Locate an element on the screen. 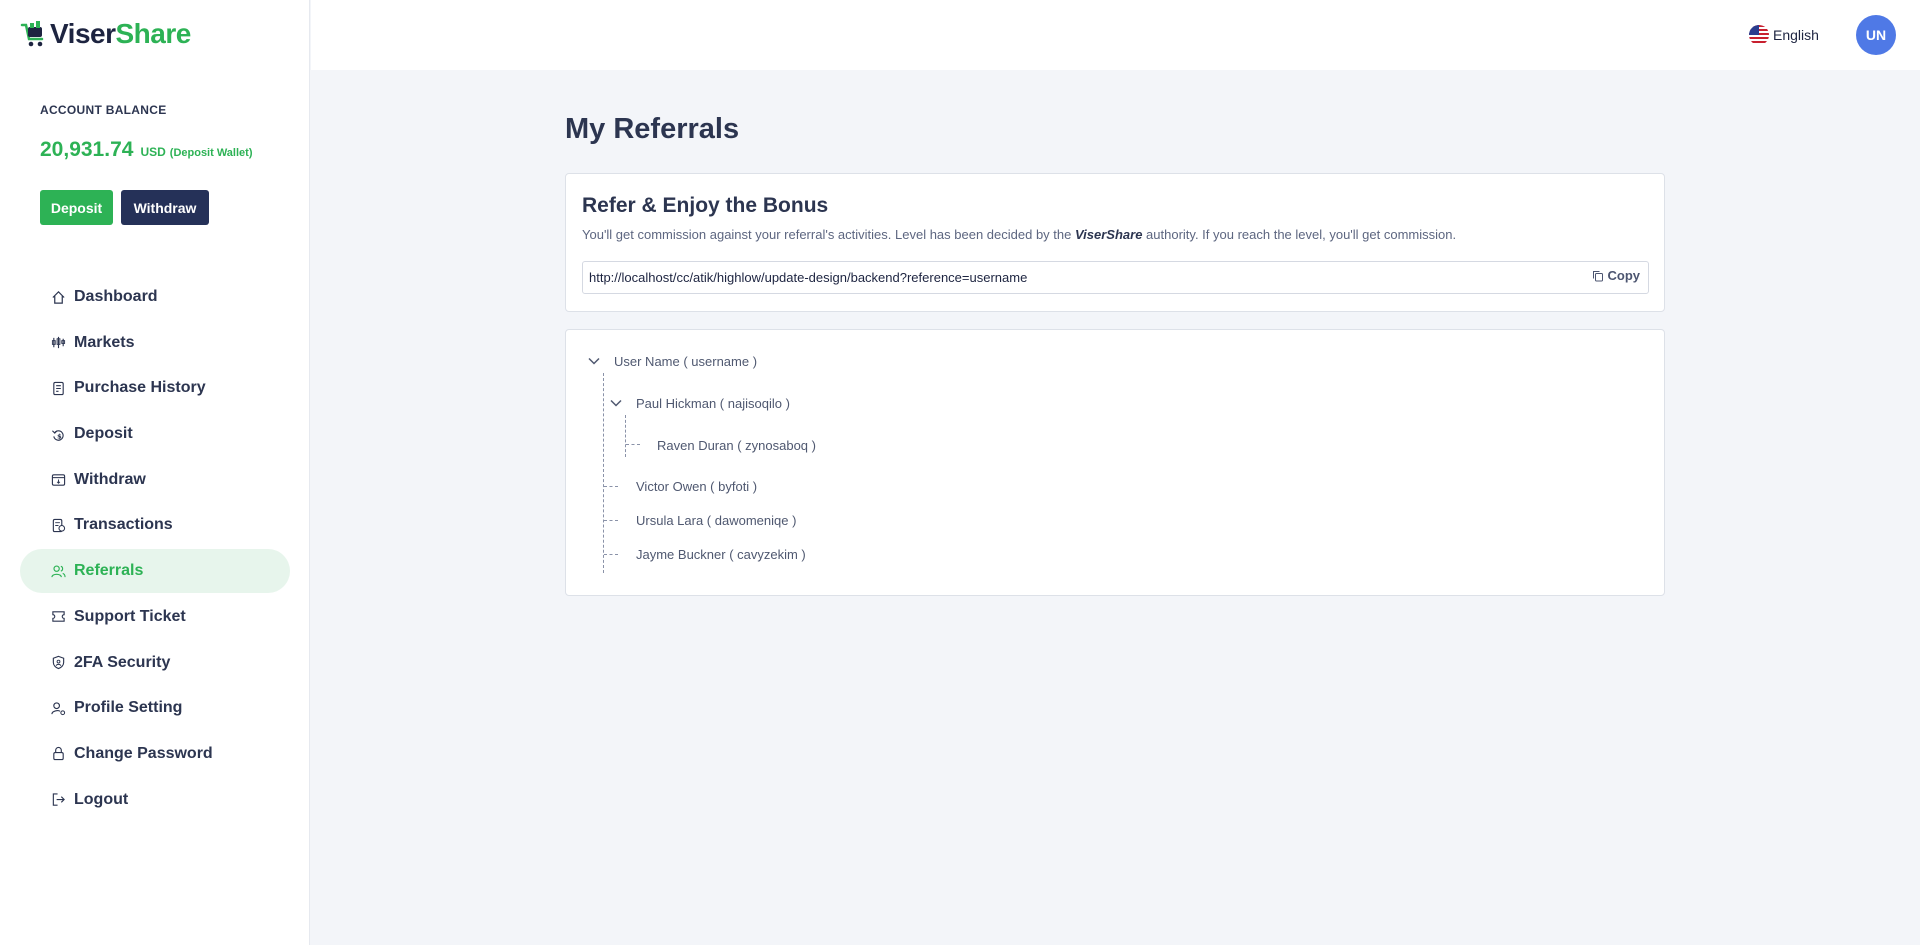 This screenshot has height=945, width=1920. account-balance-label: ACCOUNT BALANCE is located at coordinates (103, 110).